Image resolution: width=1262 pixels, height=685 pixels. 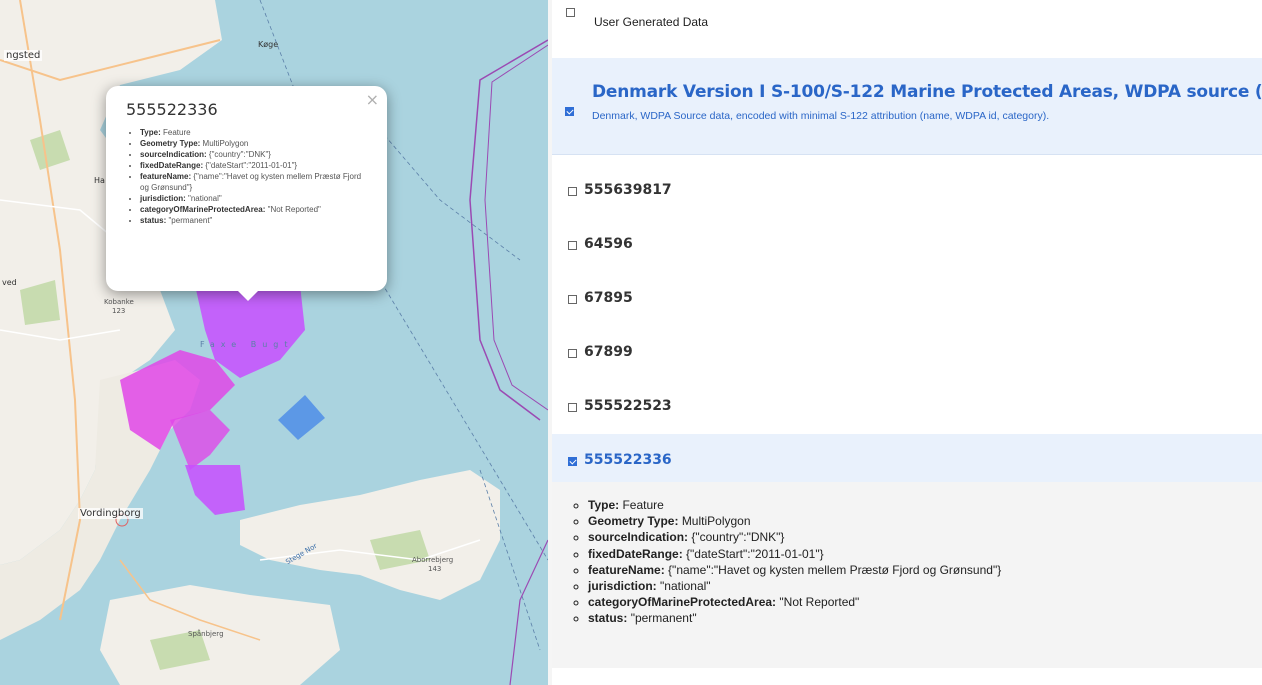 I want to click on collection-checkbox, so click(x=569, y=111).